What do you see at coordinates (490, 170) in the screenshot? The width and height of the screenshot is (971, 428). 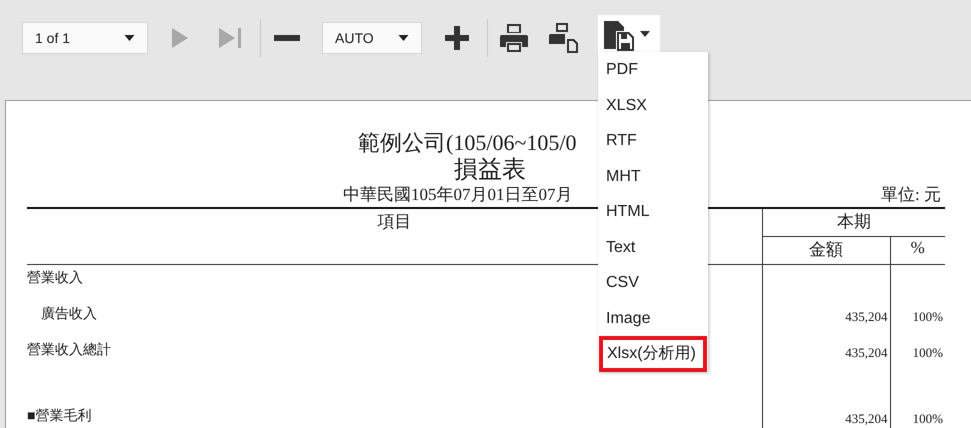 I see `report-subtitle: 損益表` at bounding box center [490, 170].